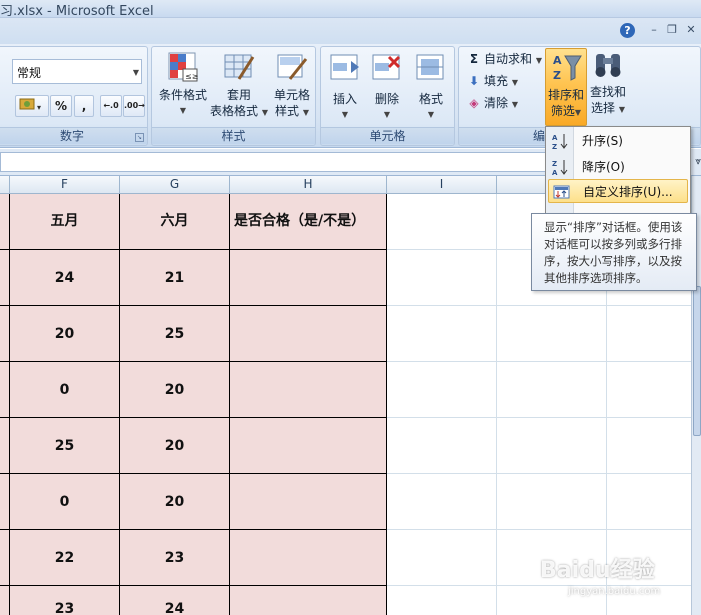  I want to click on currency-icon: ▾, so click(30, 105).